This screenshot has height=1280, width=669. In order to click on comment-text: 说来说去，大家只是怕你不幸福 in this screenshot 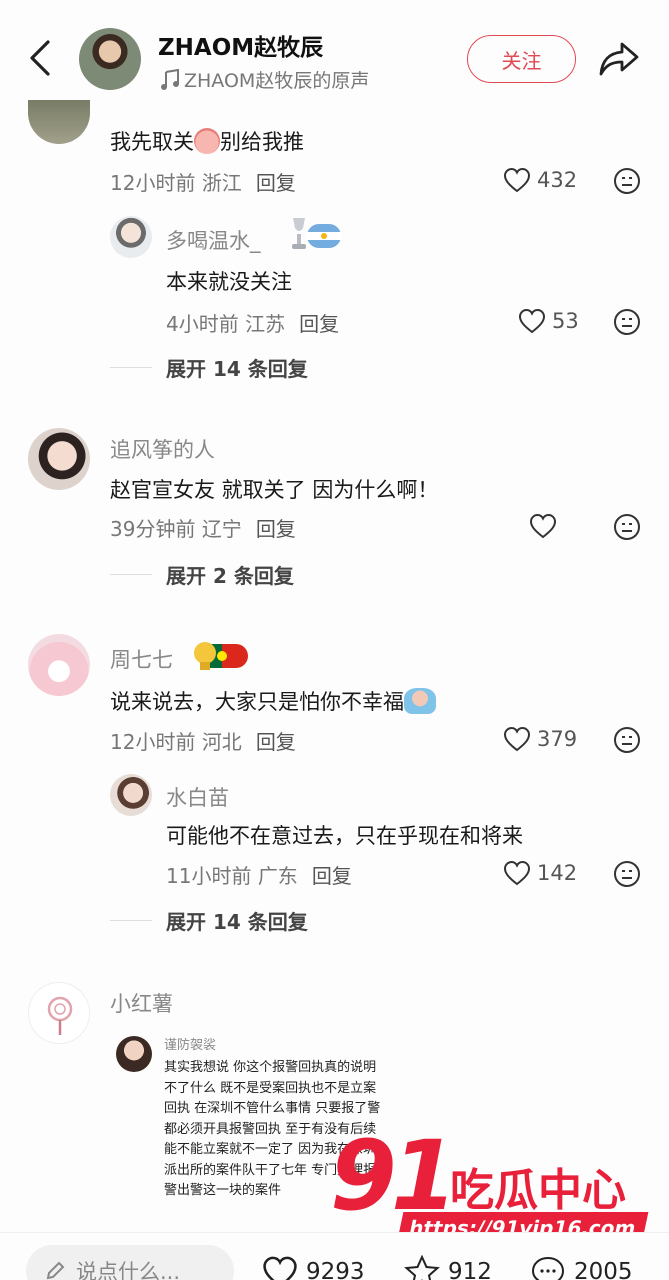, I will do `click(273, 701)`.